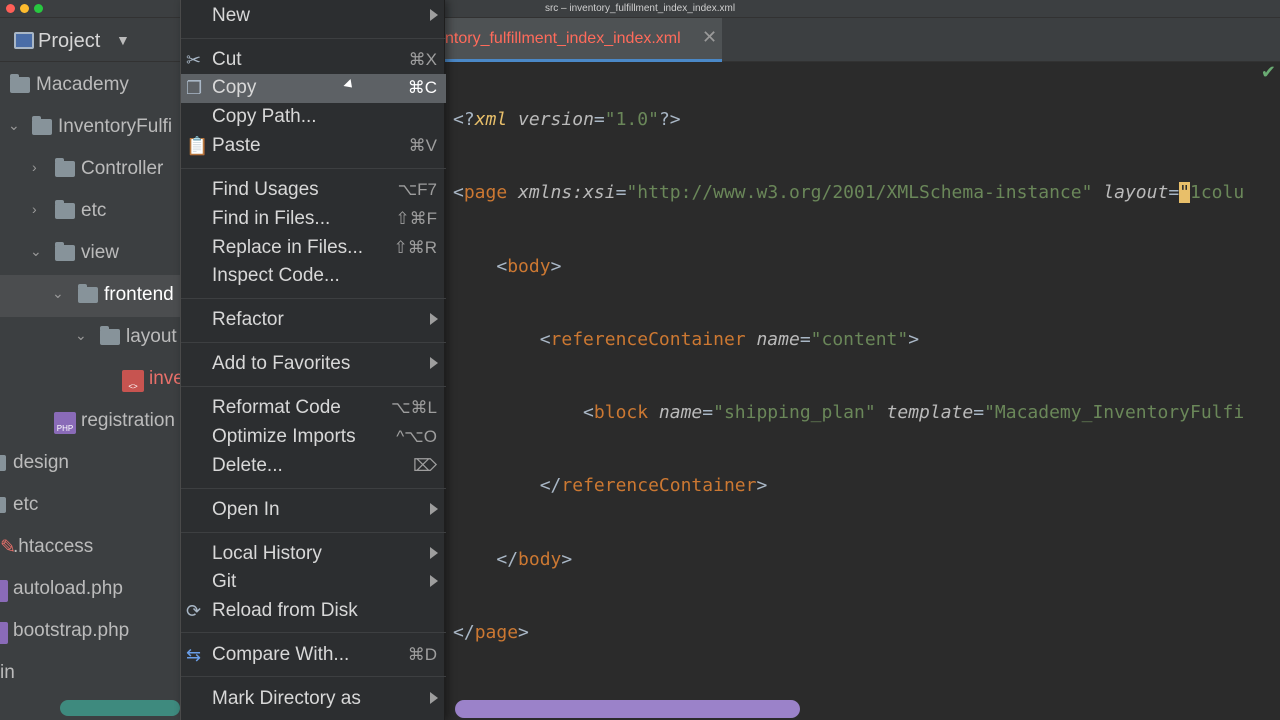  I want to click on chevron-down-icon: ▼, so click(123, 40).